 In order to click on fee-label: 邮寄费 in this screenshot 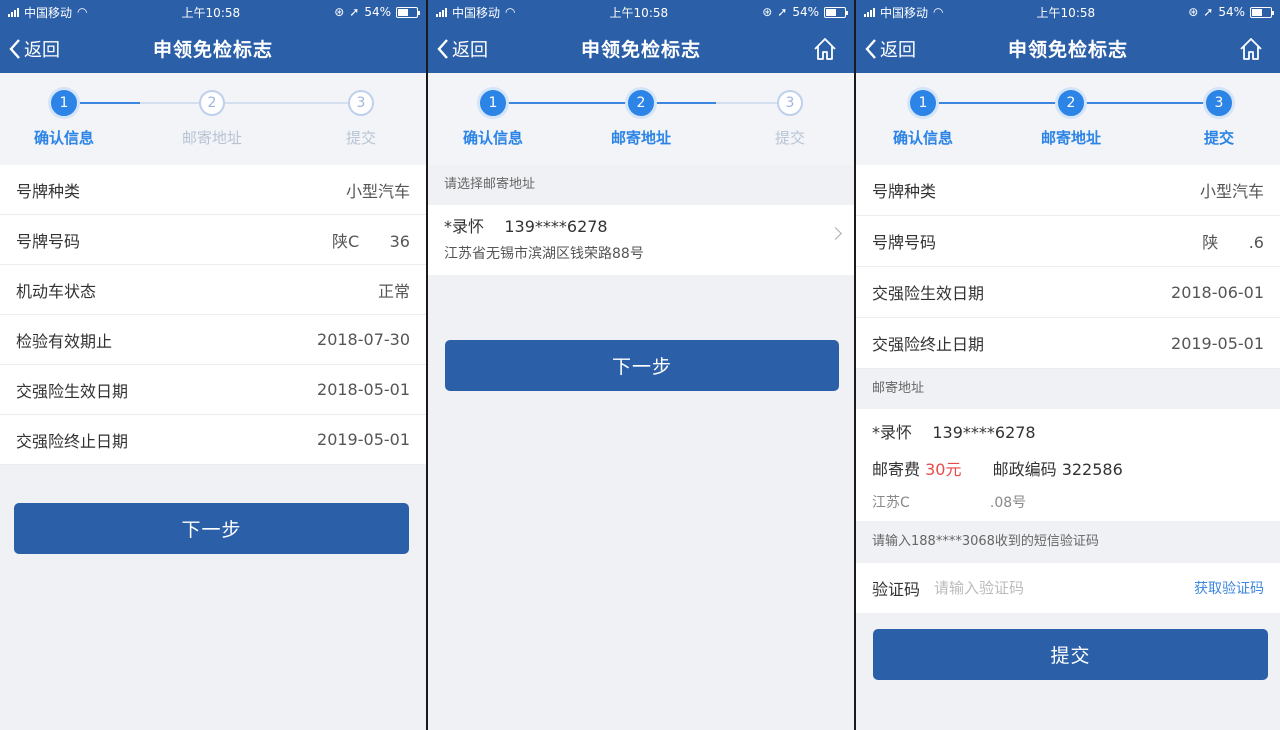, I will do `click(896, 469)`.